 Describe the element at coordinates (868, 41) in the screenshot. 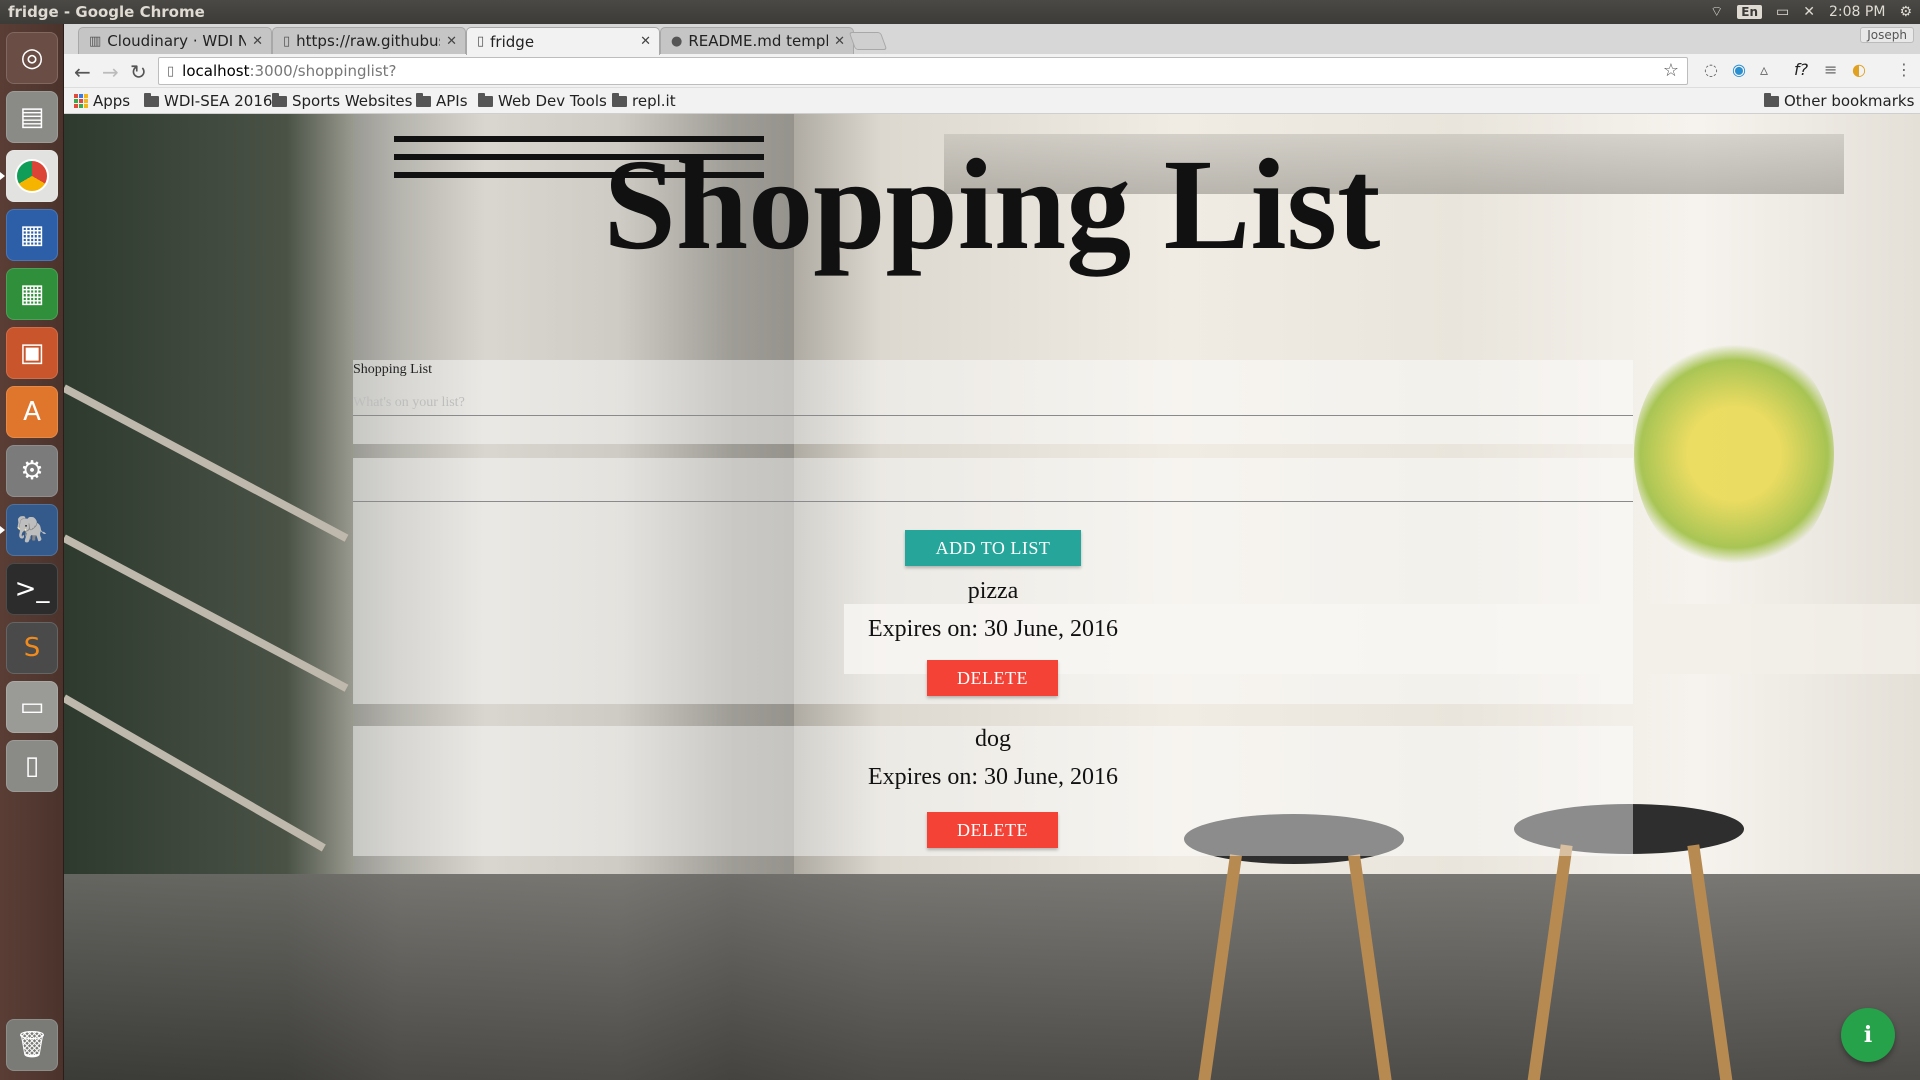

I see `new-tab-button` at that location.